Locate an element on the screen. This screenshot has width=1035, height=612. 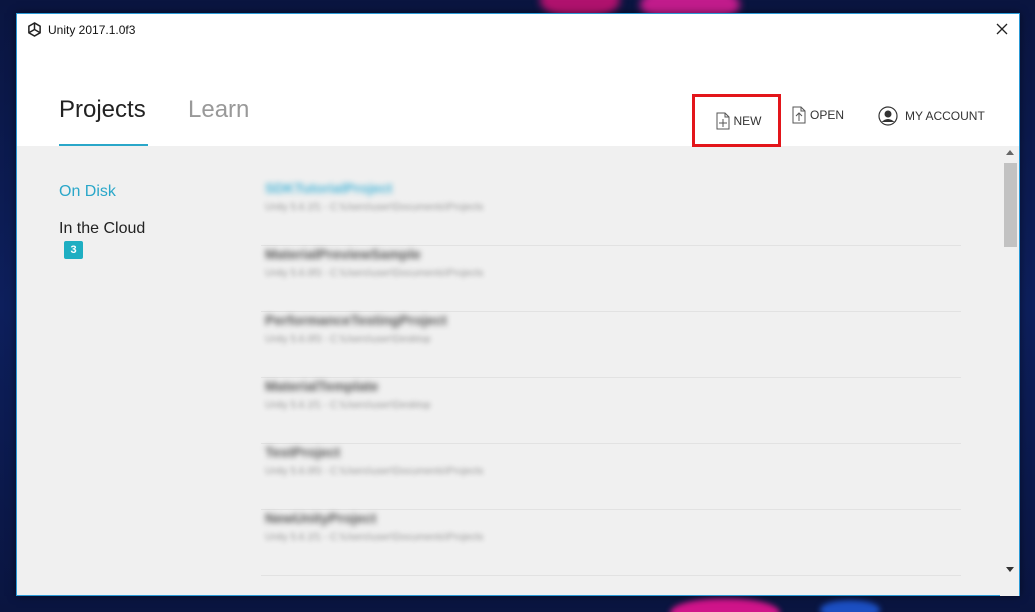
account-avatar-icon is located at coordinates (888, 116).